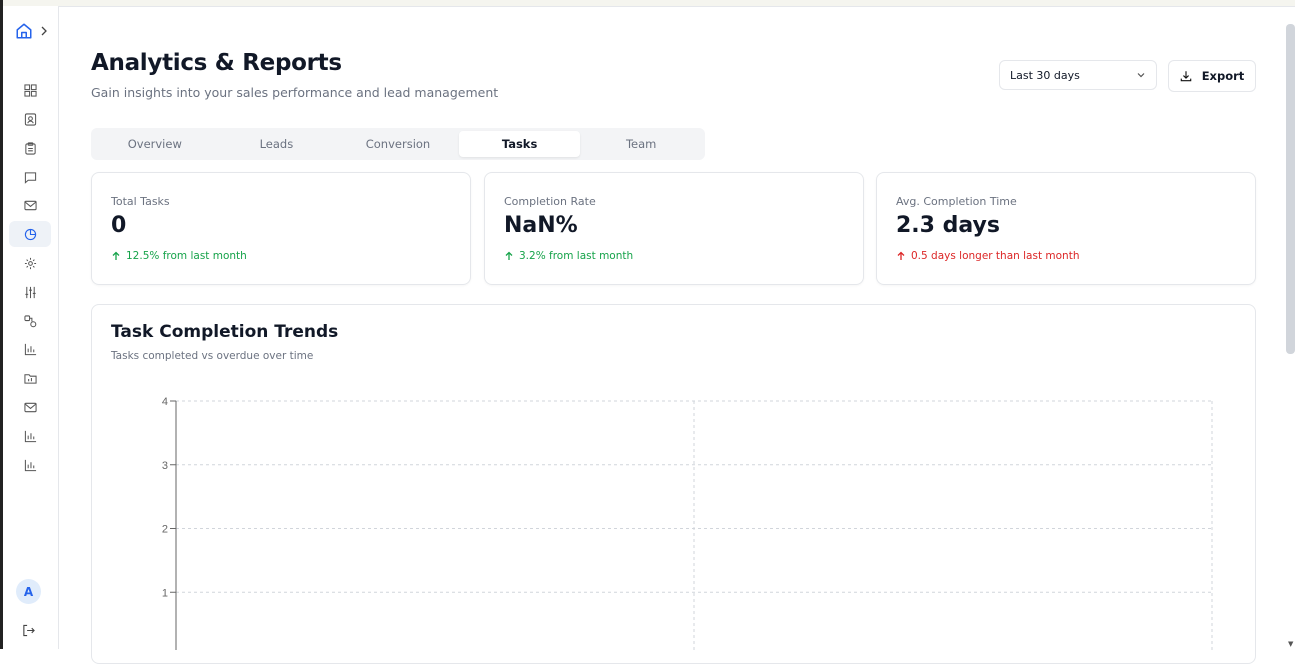 The image size is (1295, 664). I want to click on date-range-value: Last 30 days, so click(1045, 75).